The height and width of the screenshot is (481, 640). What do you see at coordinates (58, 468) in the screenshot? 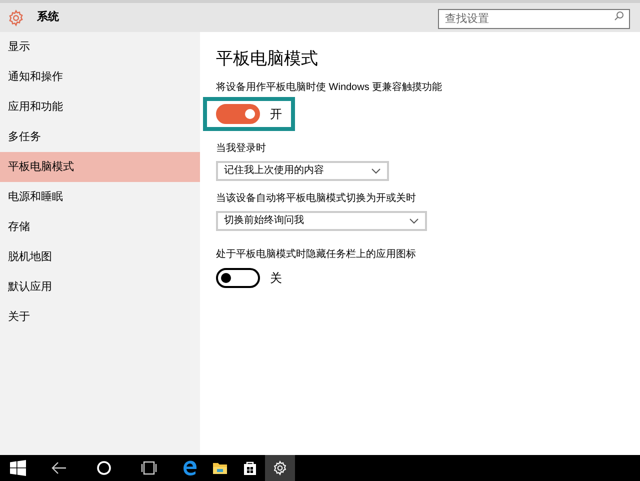
I see `back-arrow-icon` at bounding box center [58, 468].